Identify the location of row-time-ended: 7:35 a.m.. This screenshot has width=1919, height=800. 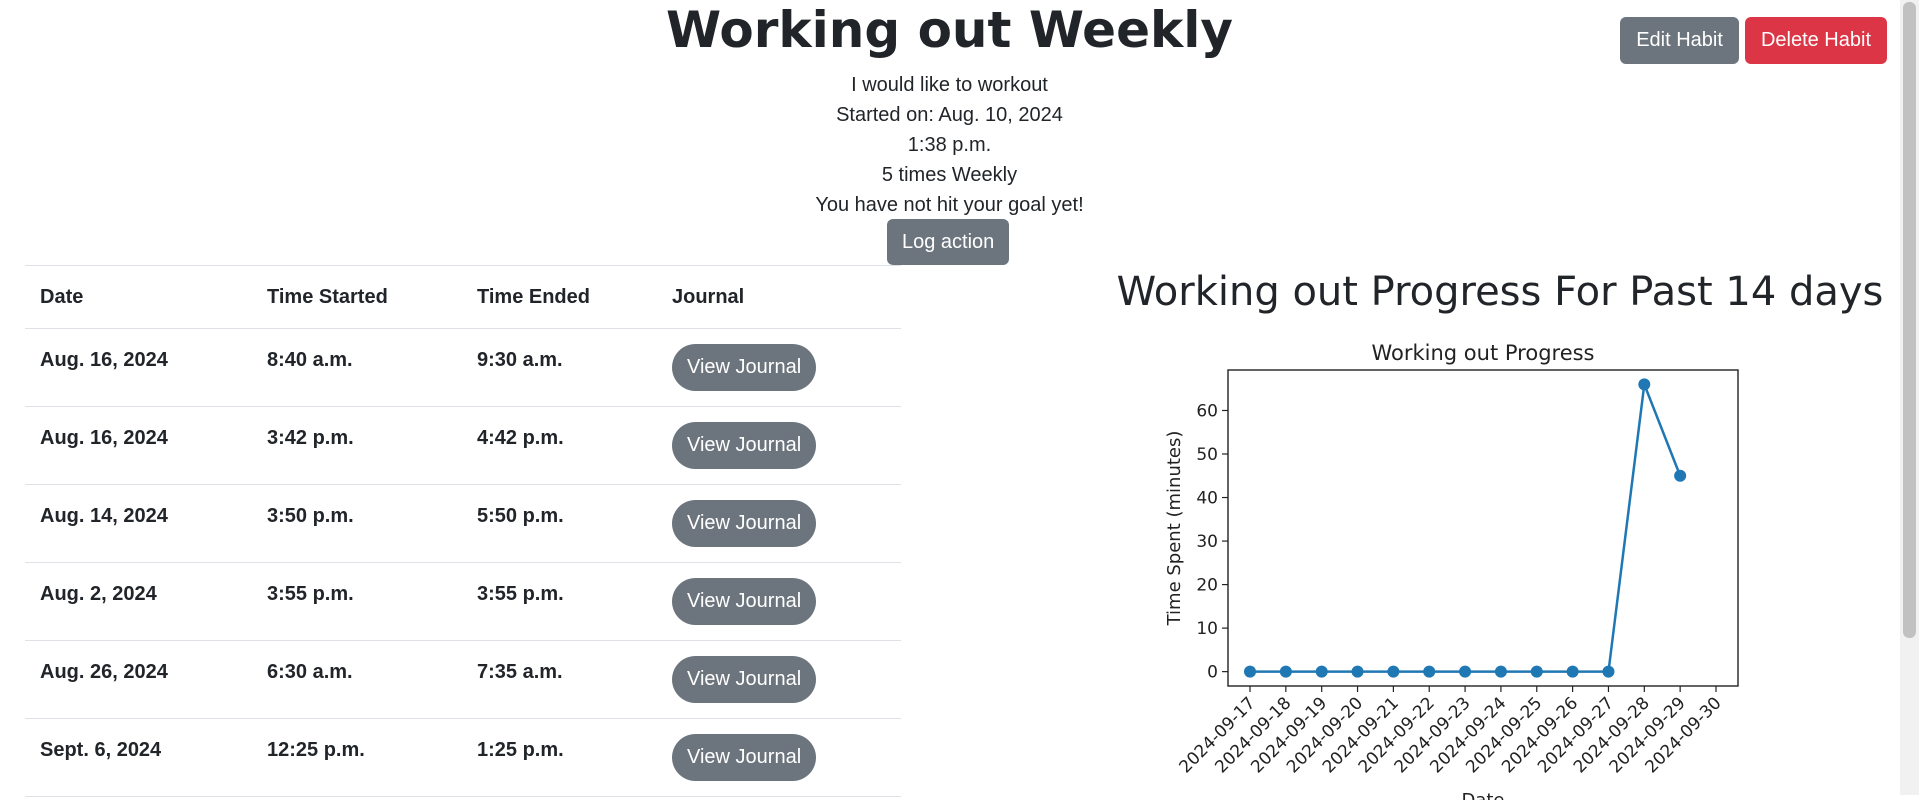
(559, 672).